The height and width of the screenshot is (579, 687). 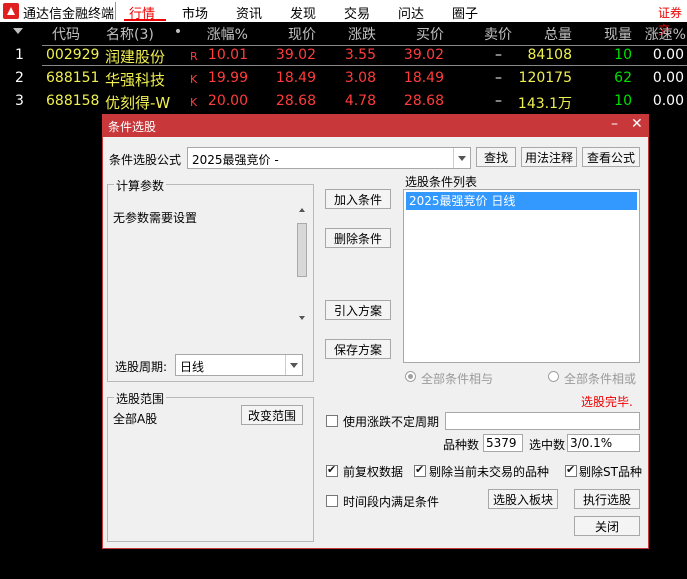 I want to click on col-speed: 涨速%, so click(x=663, y=33).